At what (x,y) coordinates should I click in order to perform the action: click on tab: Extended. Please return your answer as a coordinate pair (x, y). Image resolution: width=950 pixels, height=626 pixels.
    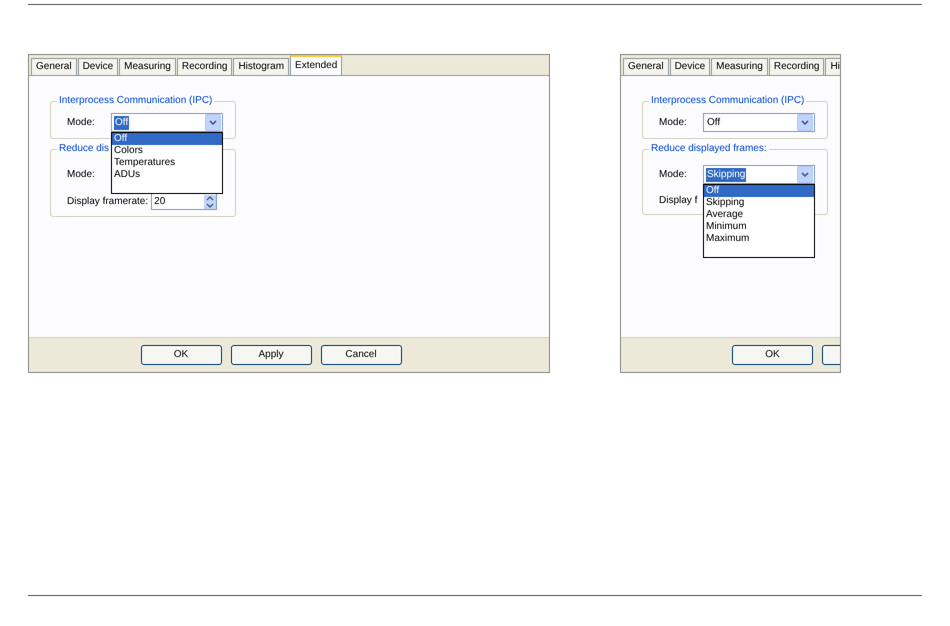
    Looking at the image, I should click on (316, 65).